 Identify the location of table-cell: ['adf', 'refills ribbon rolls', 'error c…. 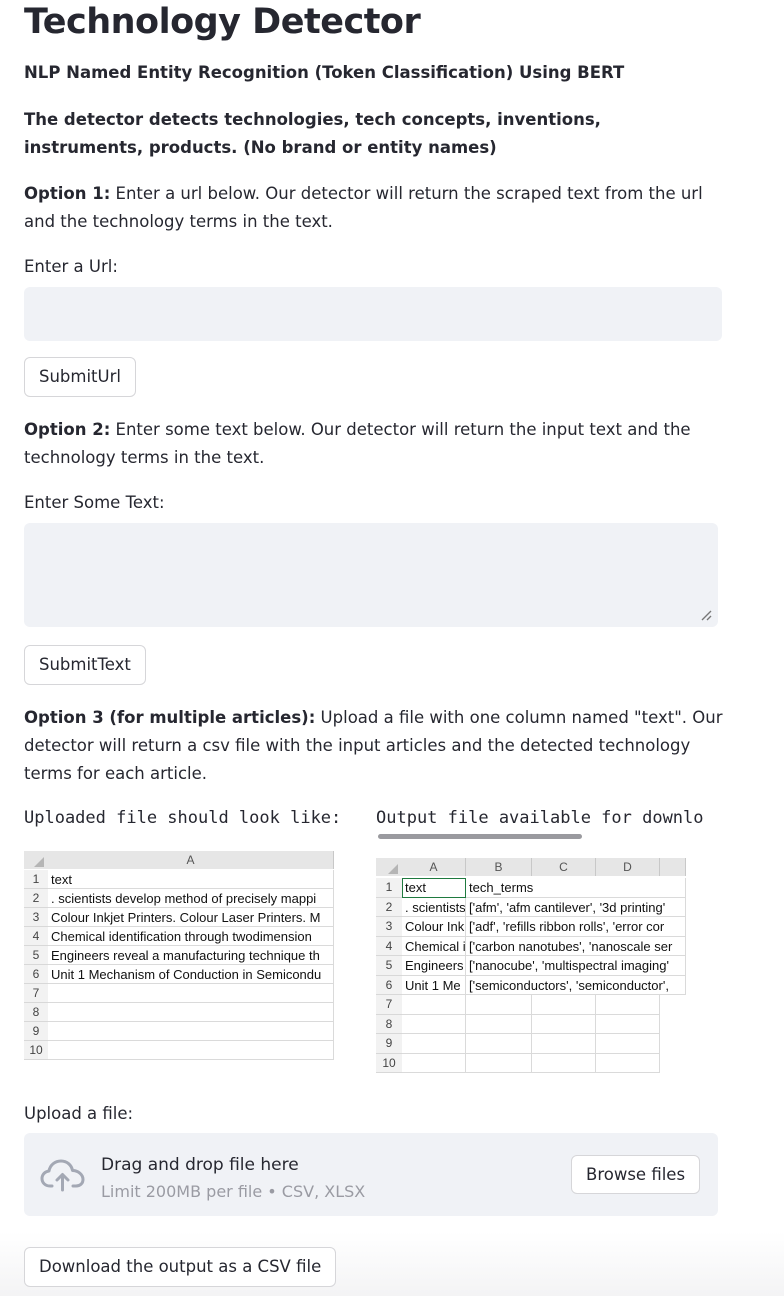
(576, 927).